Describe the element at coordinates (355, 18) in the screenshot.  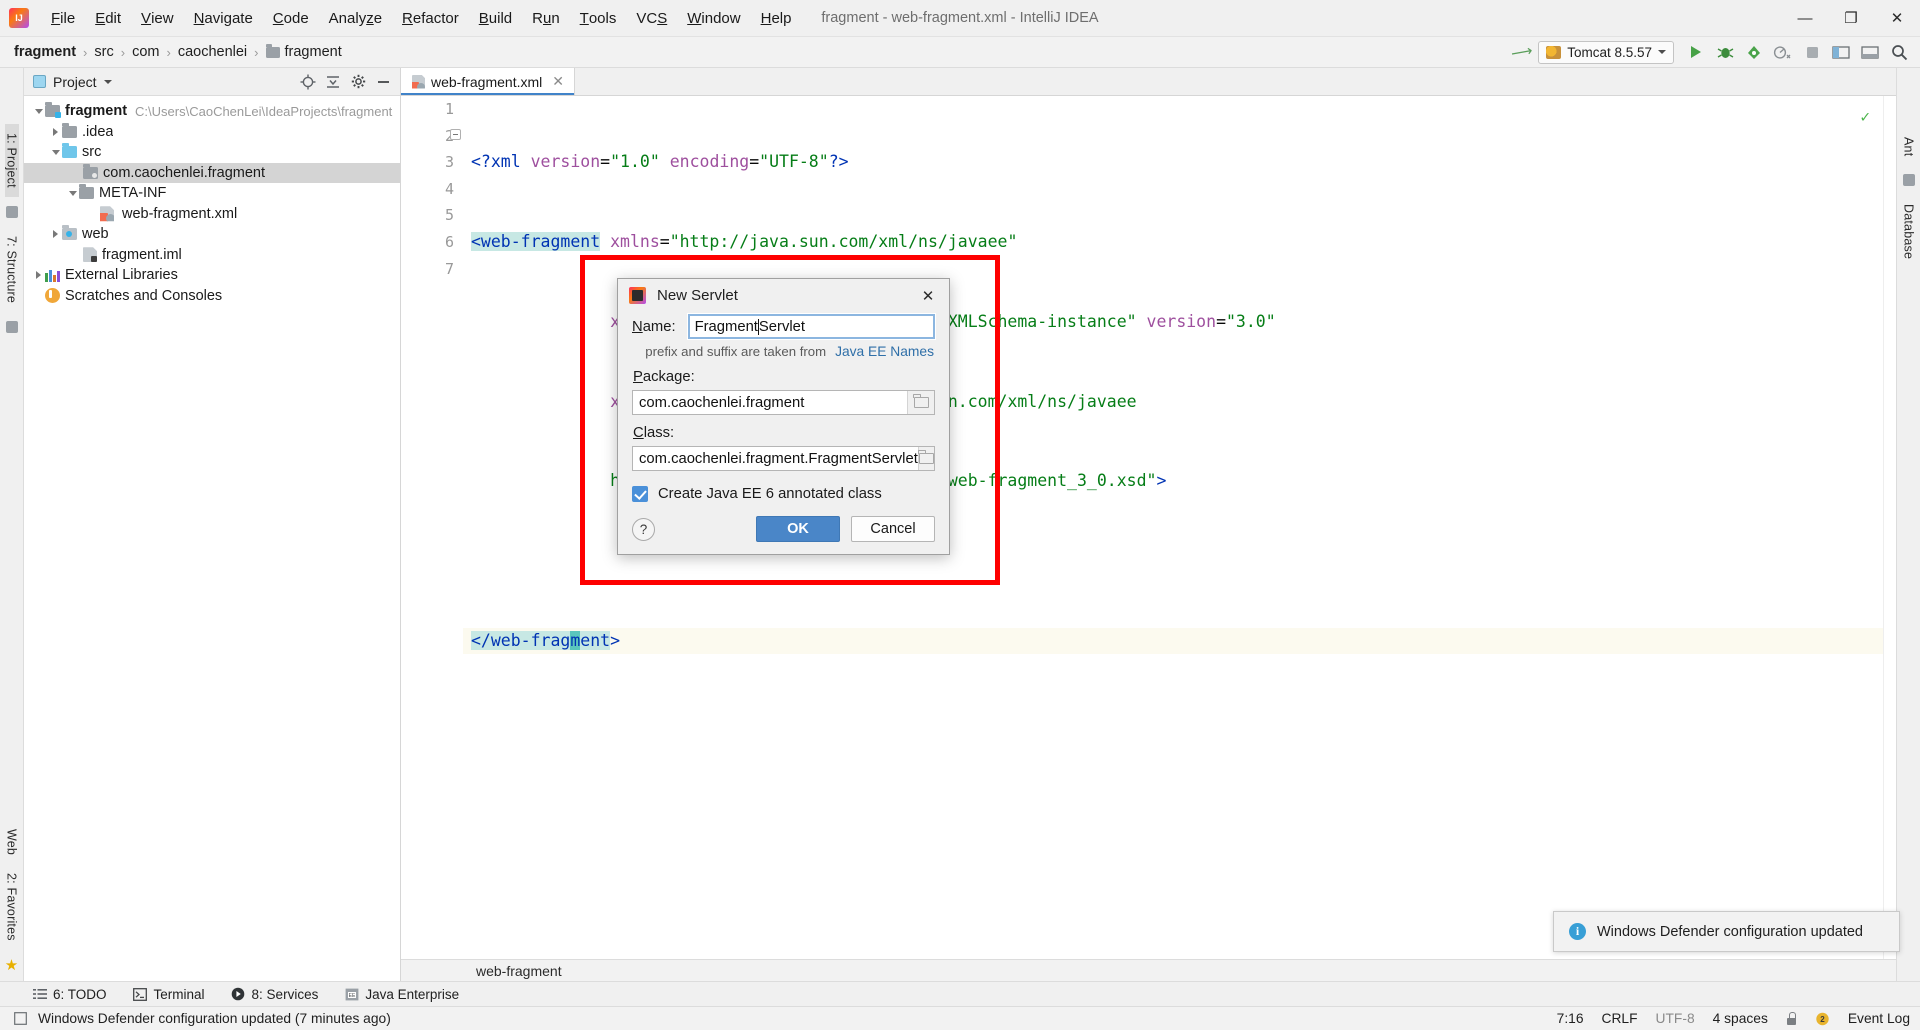
I see `menu-analyze: Analy z e` at that location.